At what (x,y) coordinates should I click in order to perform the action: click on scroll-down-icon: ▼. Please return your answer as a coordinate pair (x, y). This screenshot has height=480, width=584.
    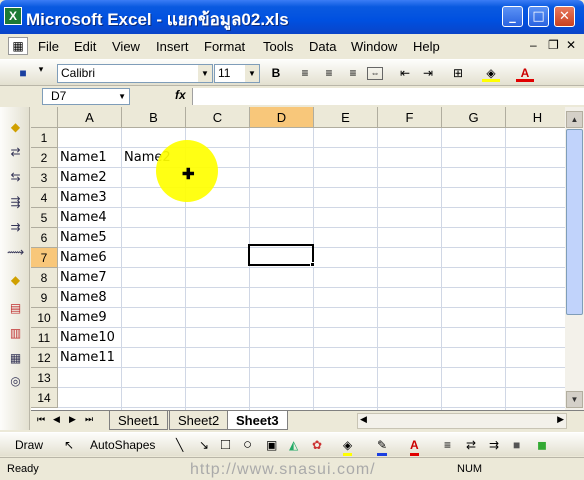
    Looking at the image, I should click on (574, 399).